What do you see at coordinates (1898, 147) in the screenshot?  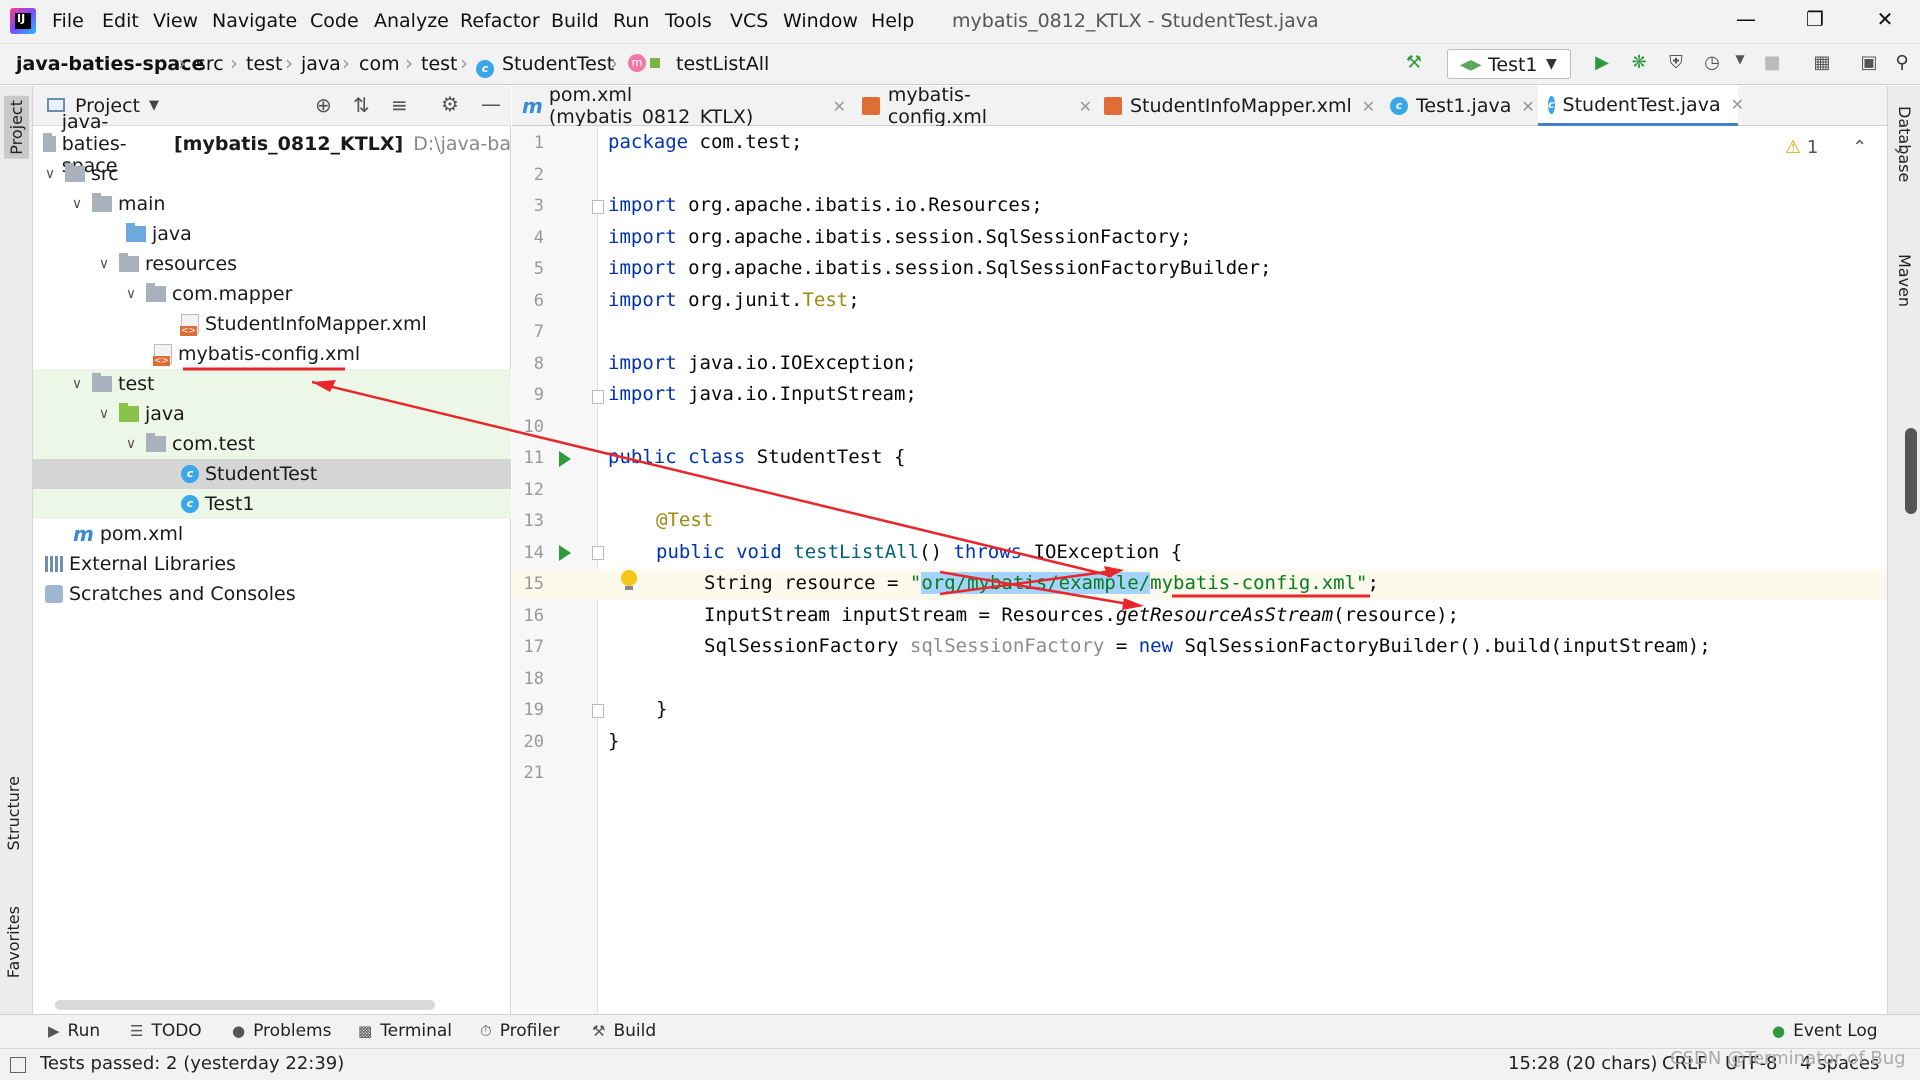 I see `next-highlight-icon: ⌄` at bounding box center [1898, 147].